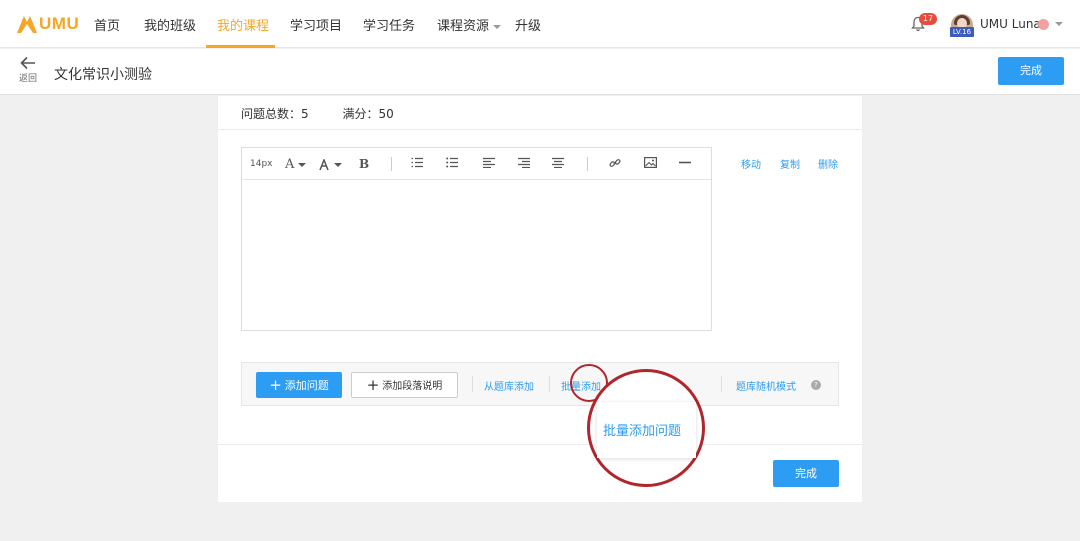 The width and height of the screenshot is (1080, 541). Describe the element at coordinates (306, 385) in the screenshot. I see `add-question-label: 添加问题` at that location.